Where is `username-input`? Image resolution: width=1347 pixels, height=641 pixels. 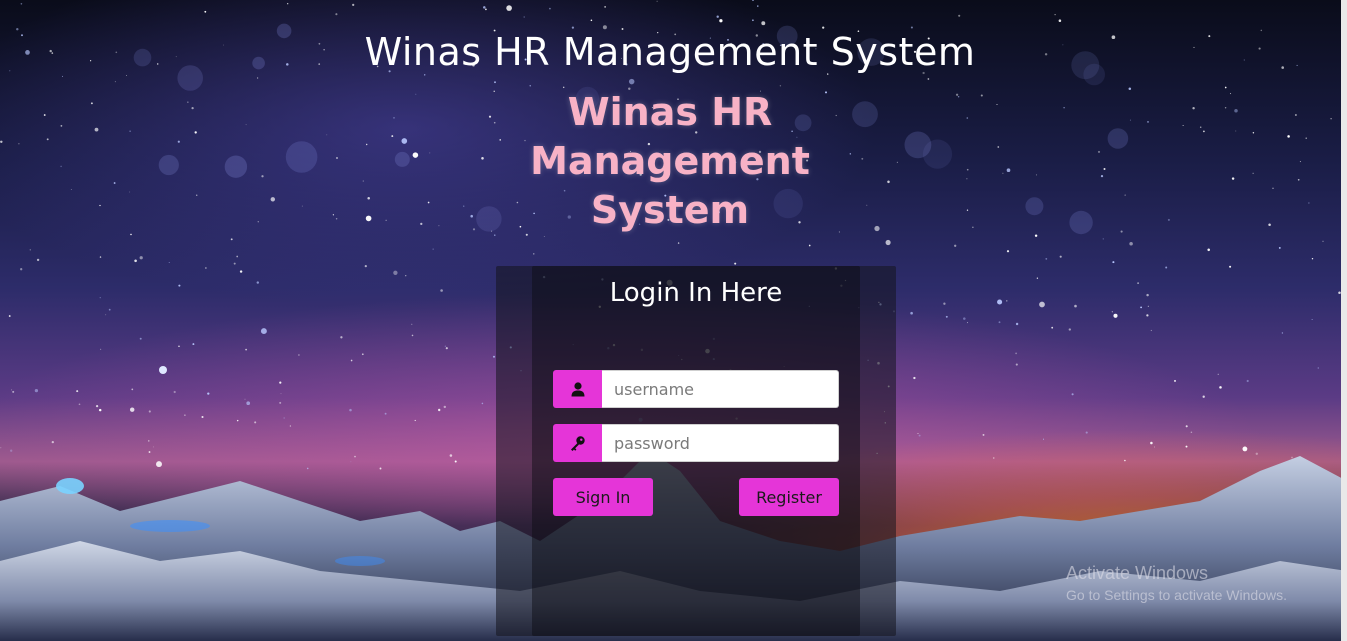 username-input is located at coordinates (720, 389).